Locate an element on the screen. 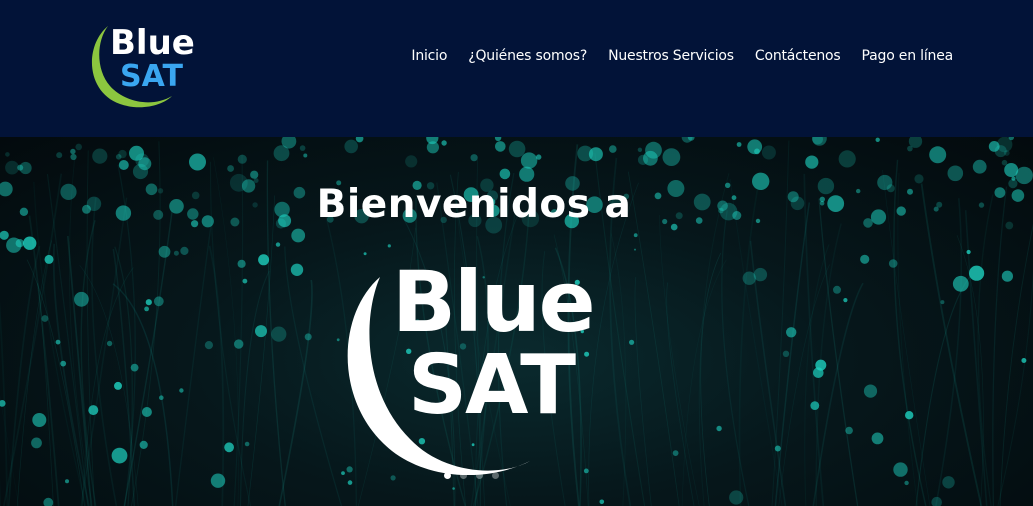 The width and height of the screenshot is (1033, 506). hero-logo: Blue SAT is located at coordinates (471, 365).